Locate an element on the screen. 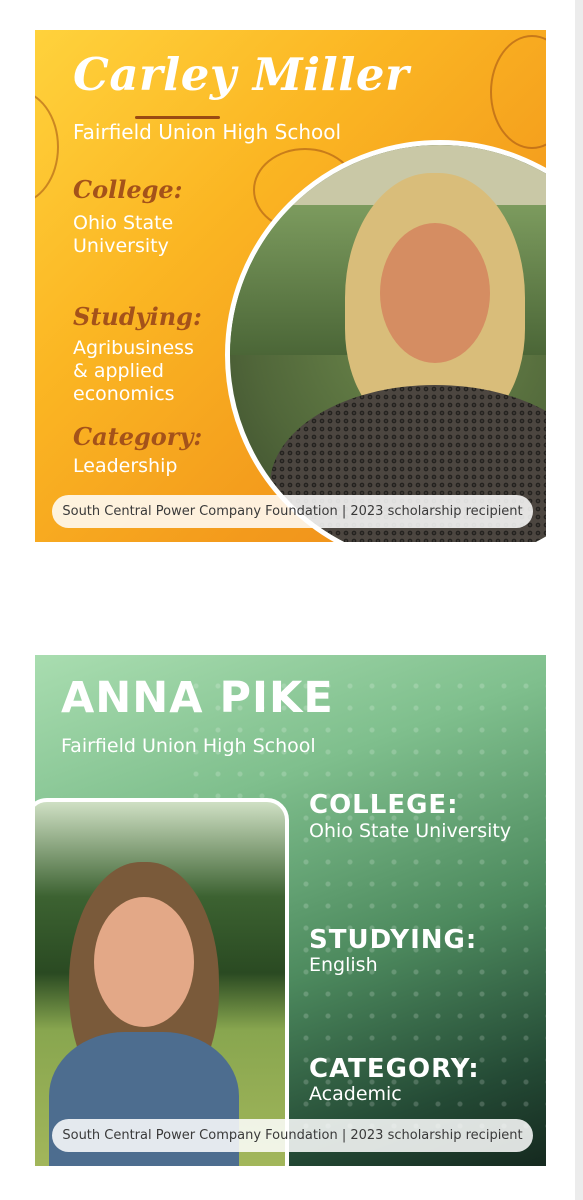 Image resolution: width=583 pixels, height=1200 pixels. college-value-line2: University is located at coordinates (121, 246).